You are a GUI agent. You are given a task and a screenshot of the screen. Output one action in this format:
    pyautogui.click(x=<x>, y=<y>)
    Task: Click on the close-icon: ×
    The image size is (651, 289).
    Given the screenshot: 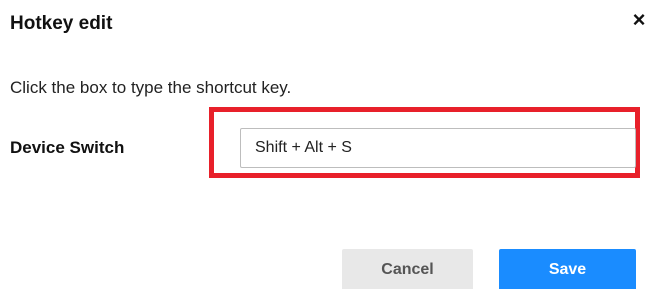 What is the action you would take?
    pyautogui.click(x=639, y=20)
    